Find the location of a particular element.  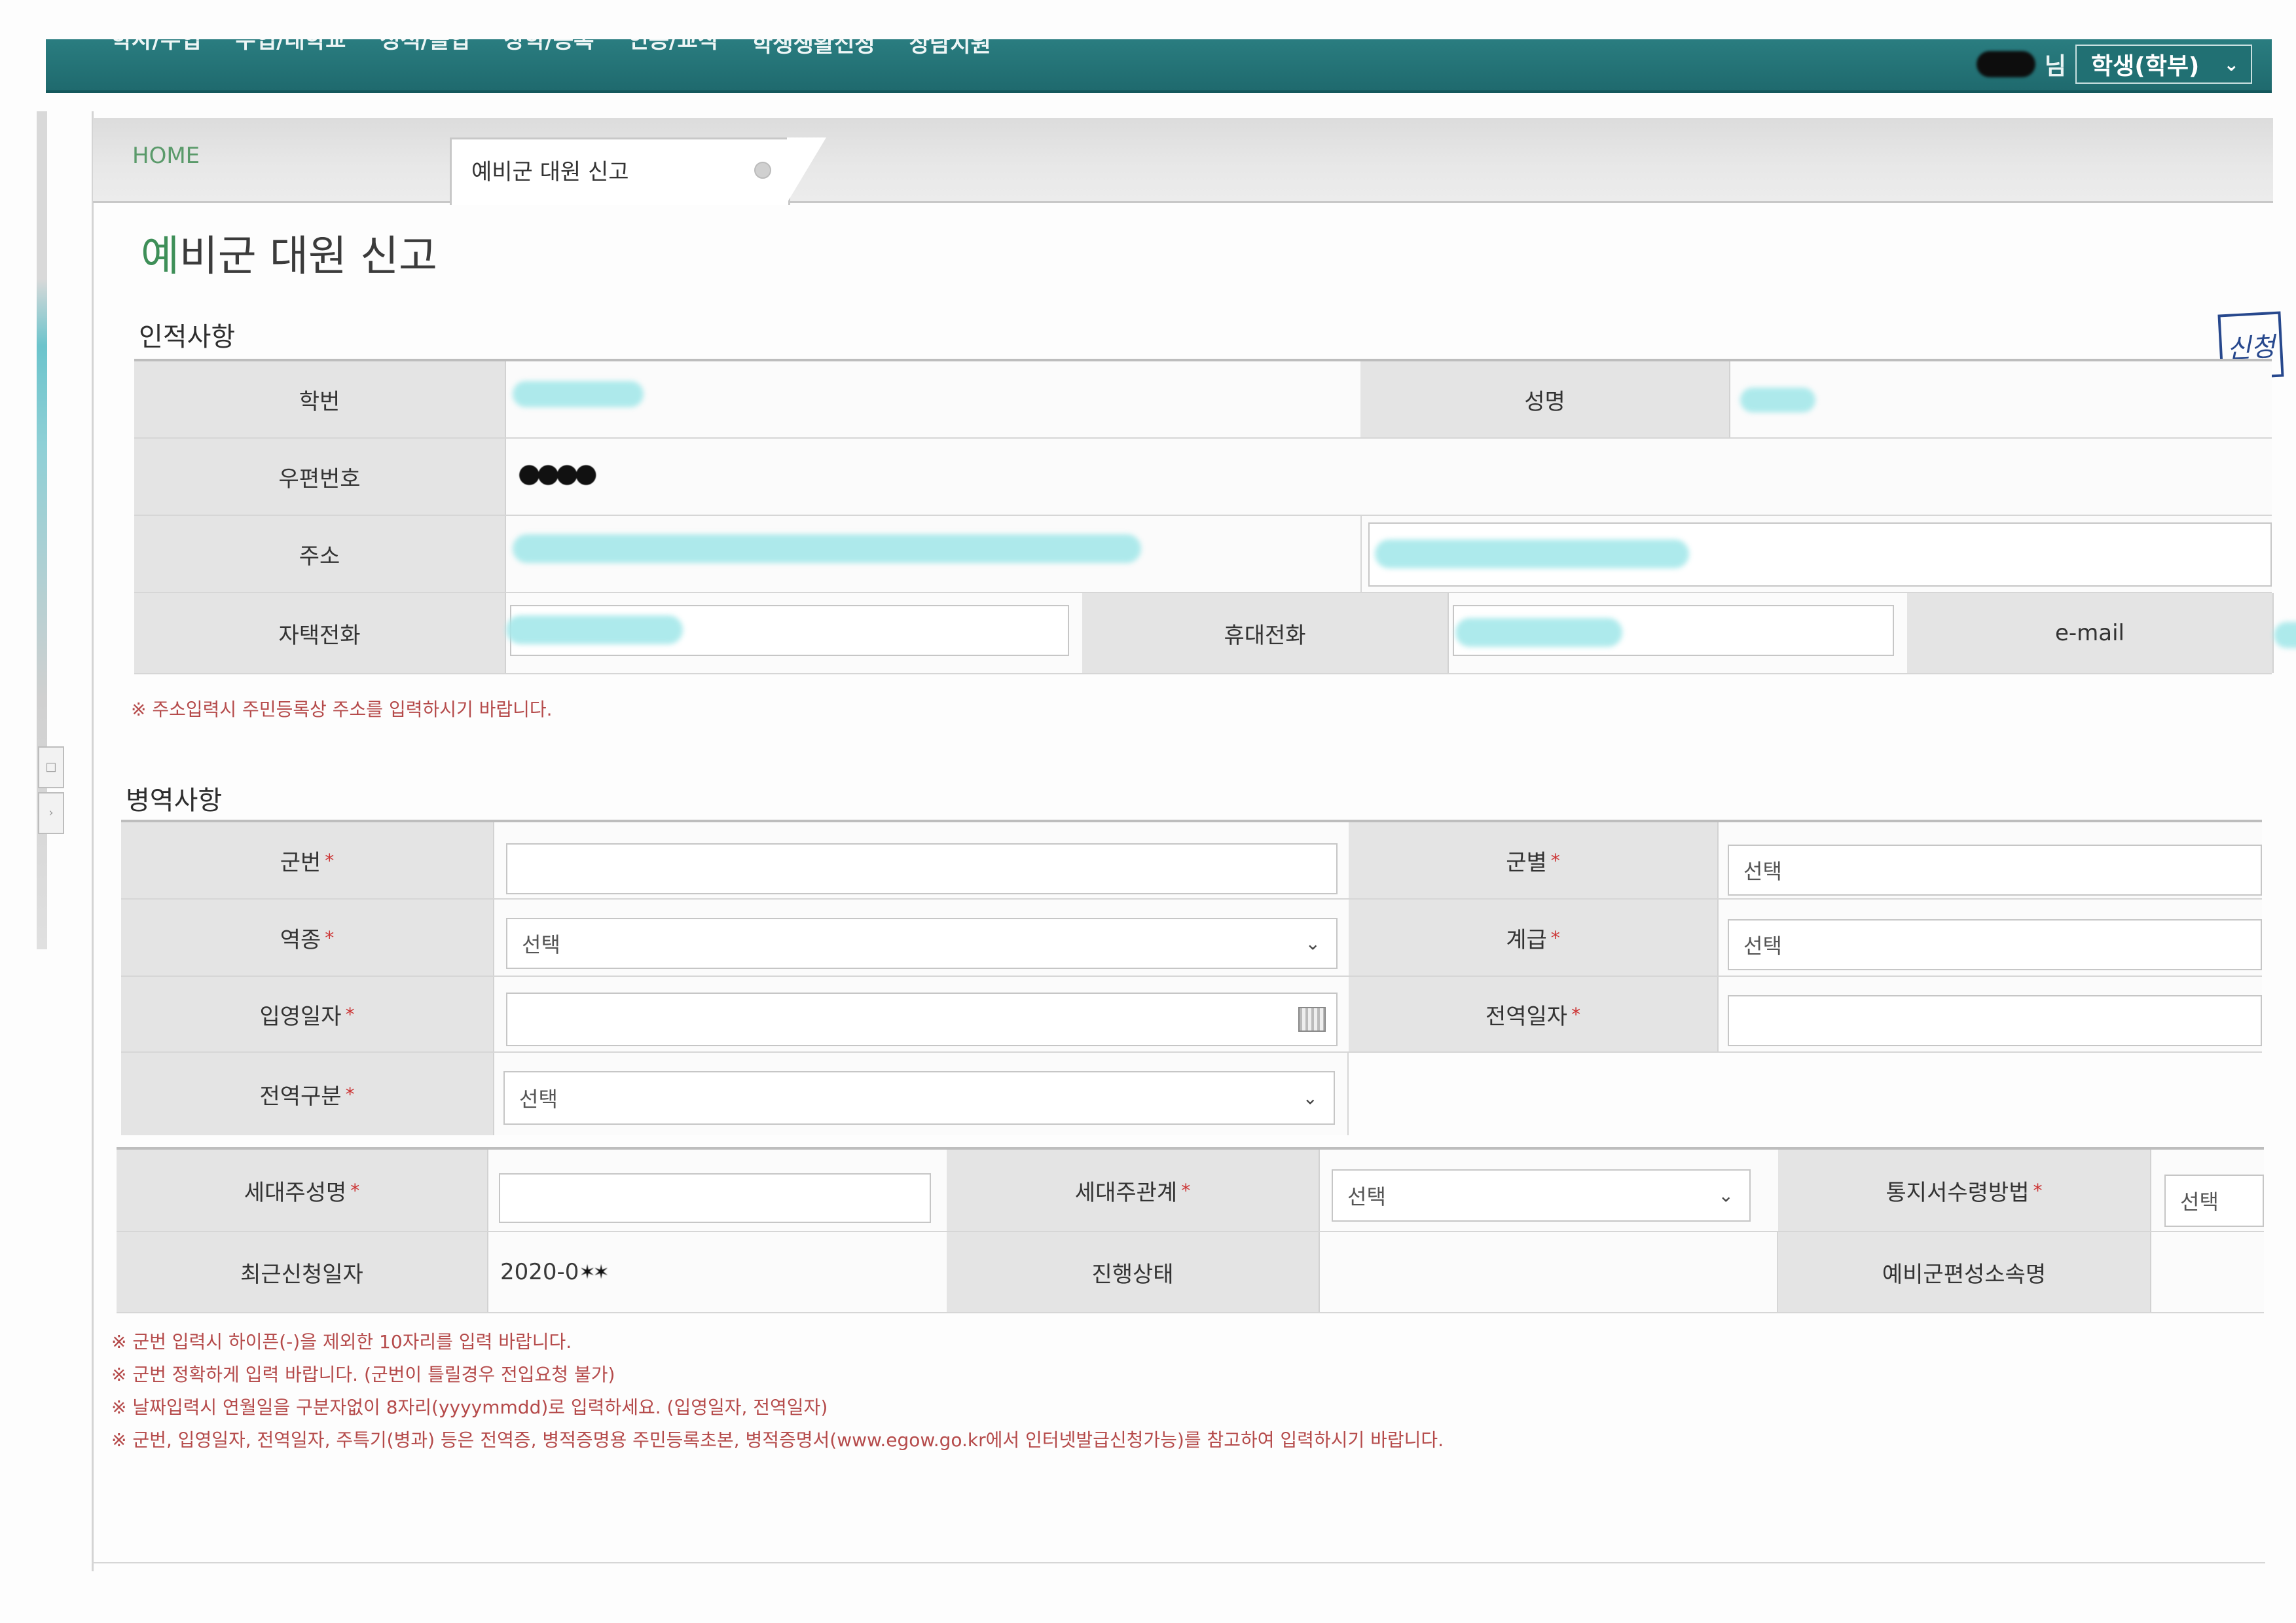

user-suffix: 님 is located at coordinates (2055, 66).